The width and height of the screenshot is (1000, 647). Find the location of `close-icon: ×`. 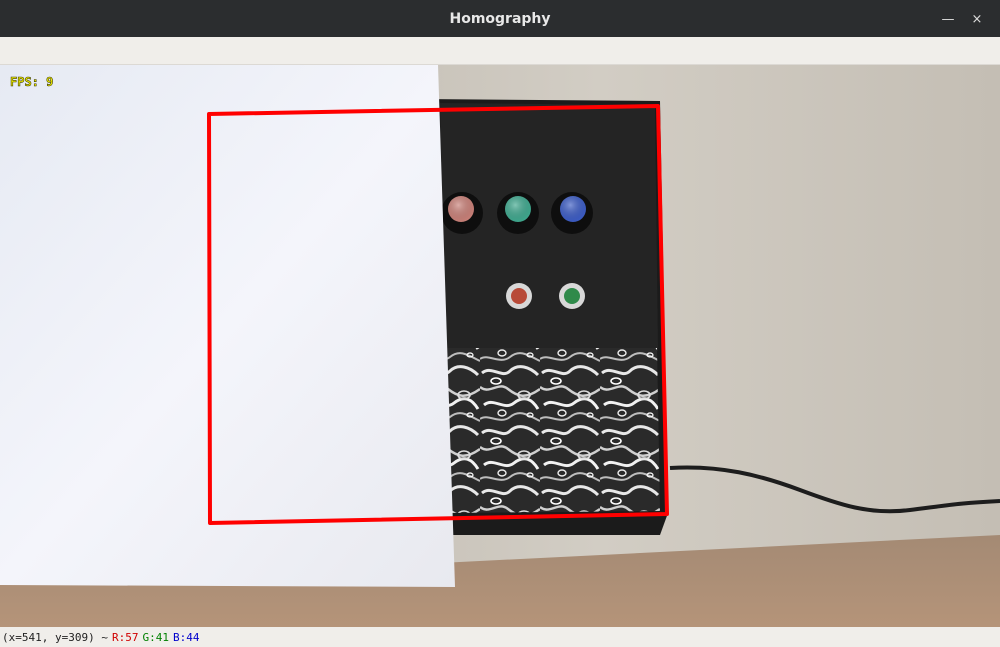

close-icon: × is located at coordinates (977, 19).